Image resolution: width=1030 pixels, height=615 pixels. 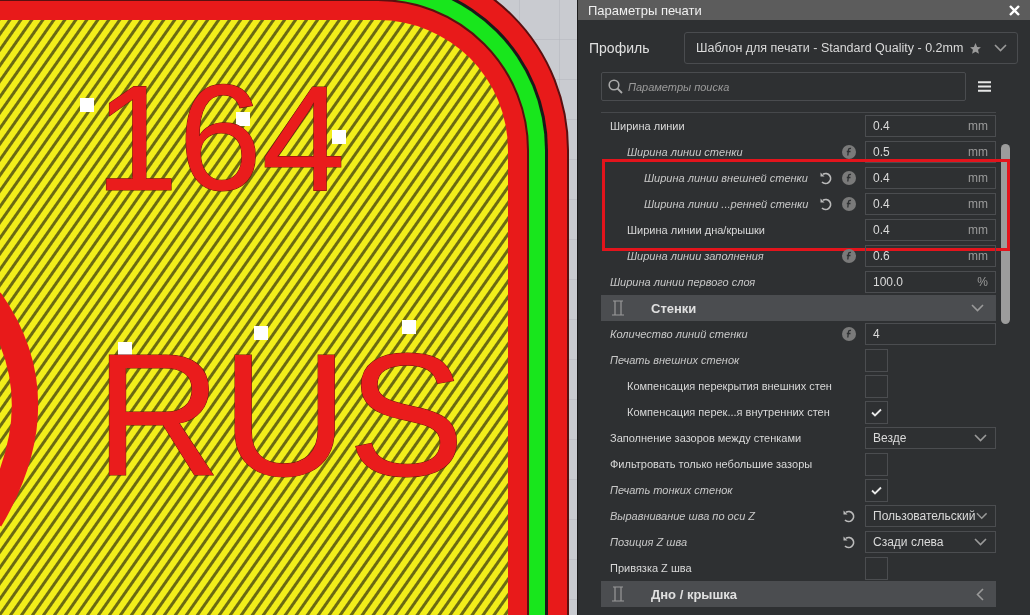 What do you see at coordinates (728, 412) in the screenshot?
I see `setting-label: Компенсация перек...я внутренних стен` at bounding box center [728, 412].